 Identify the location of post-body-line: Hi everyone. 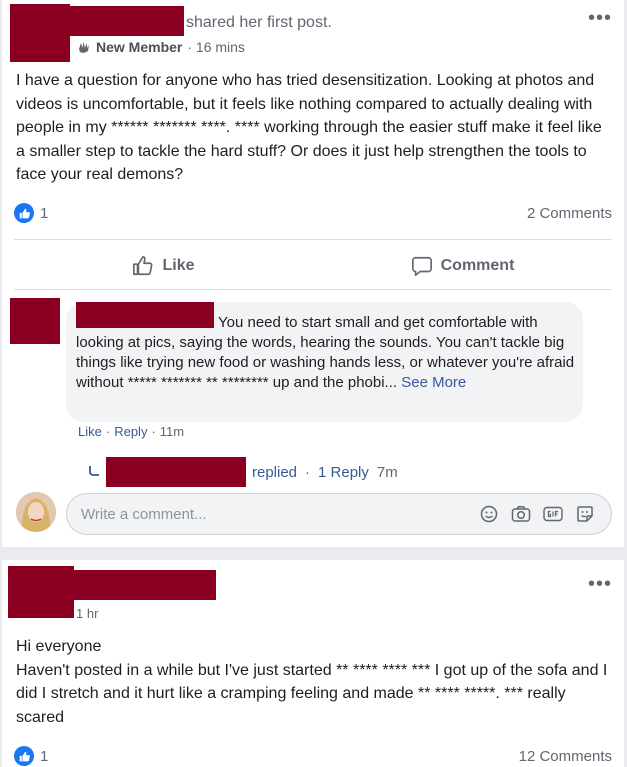
(59, 646).